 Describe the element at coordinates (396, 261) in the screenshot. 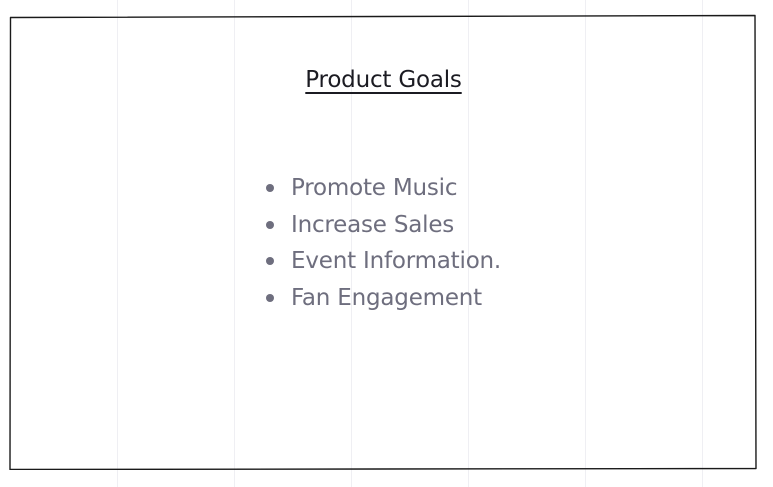

I see `goal-label: Event Information.` at that location.